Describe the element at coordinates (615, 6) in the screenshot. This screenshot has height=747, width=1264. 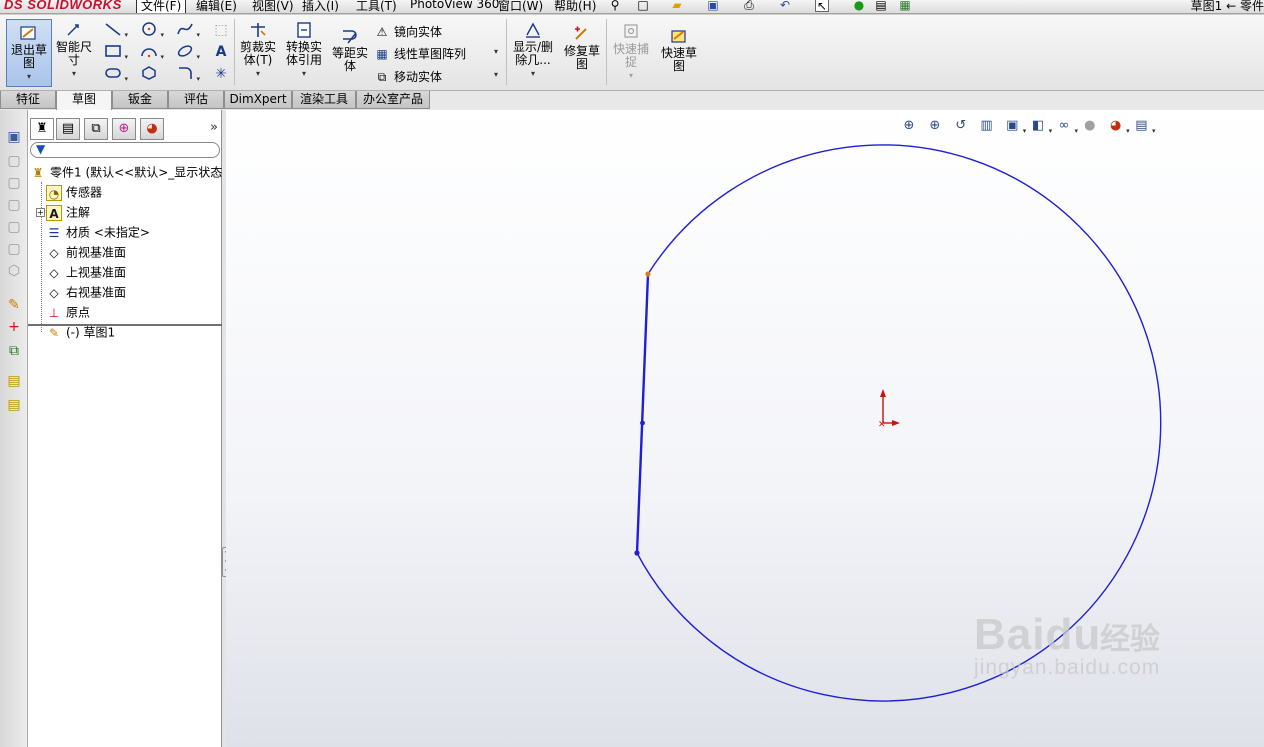
I see `pin-icon: ⚲` at that location.